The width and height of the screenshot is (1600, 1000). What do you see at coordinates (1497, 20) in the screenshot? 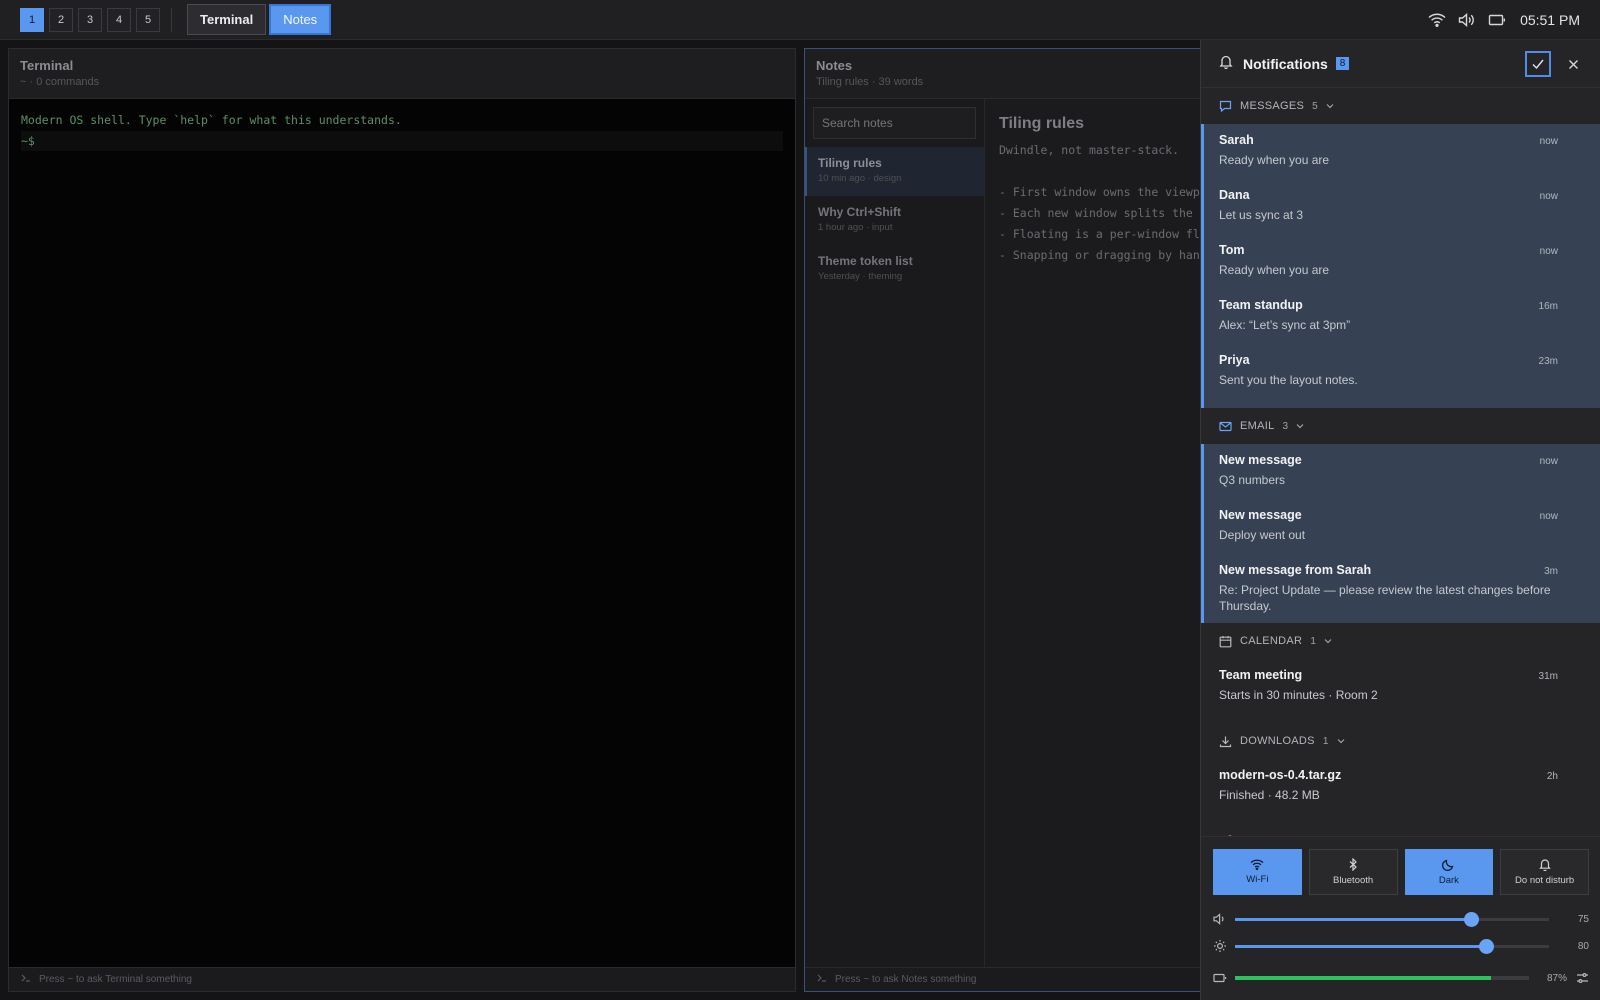
I see `battery-icon` at bounding box center [1497, 20].